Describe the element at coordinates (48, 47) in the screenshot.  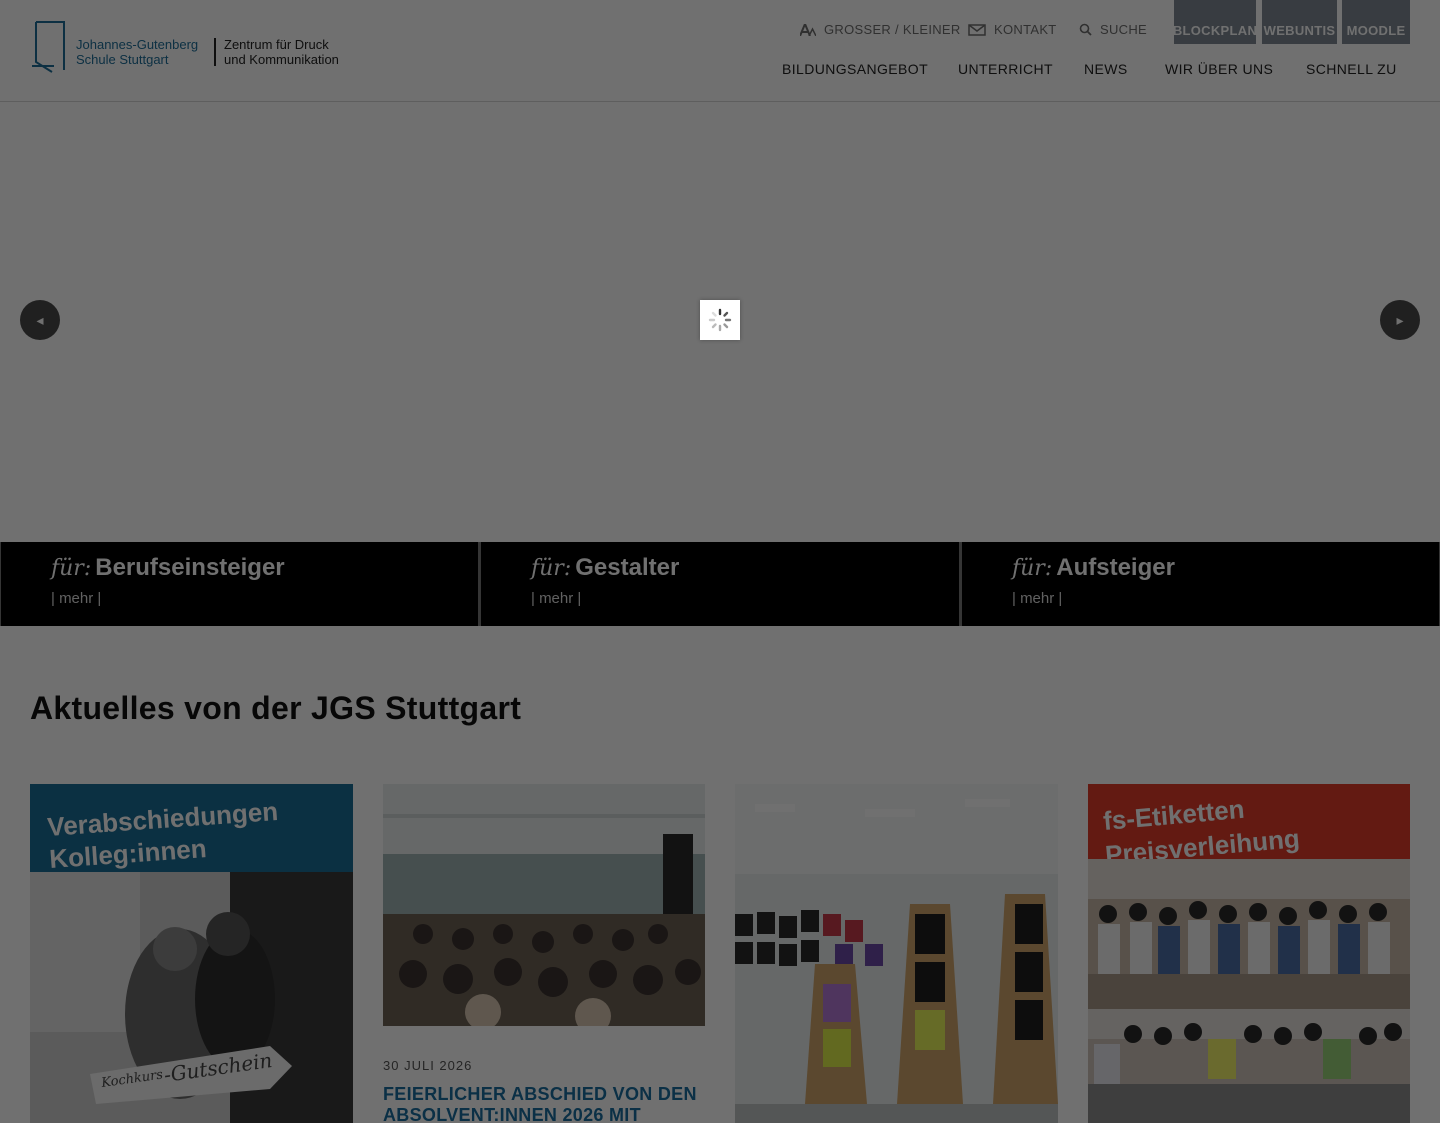
I see `logo-mark-icon` at that location.